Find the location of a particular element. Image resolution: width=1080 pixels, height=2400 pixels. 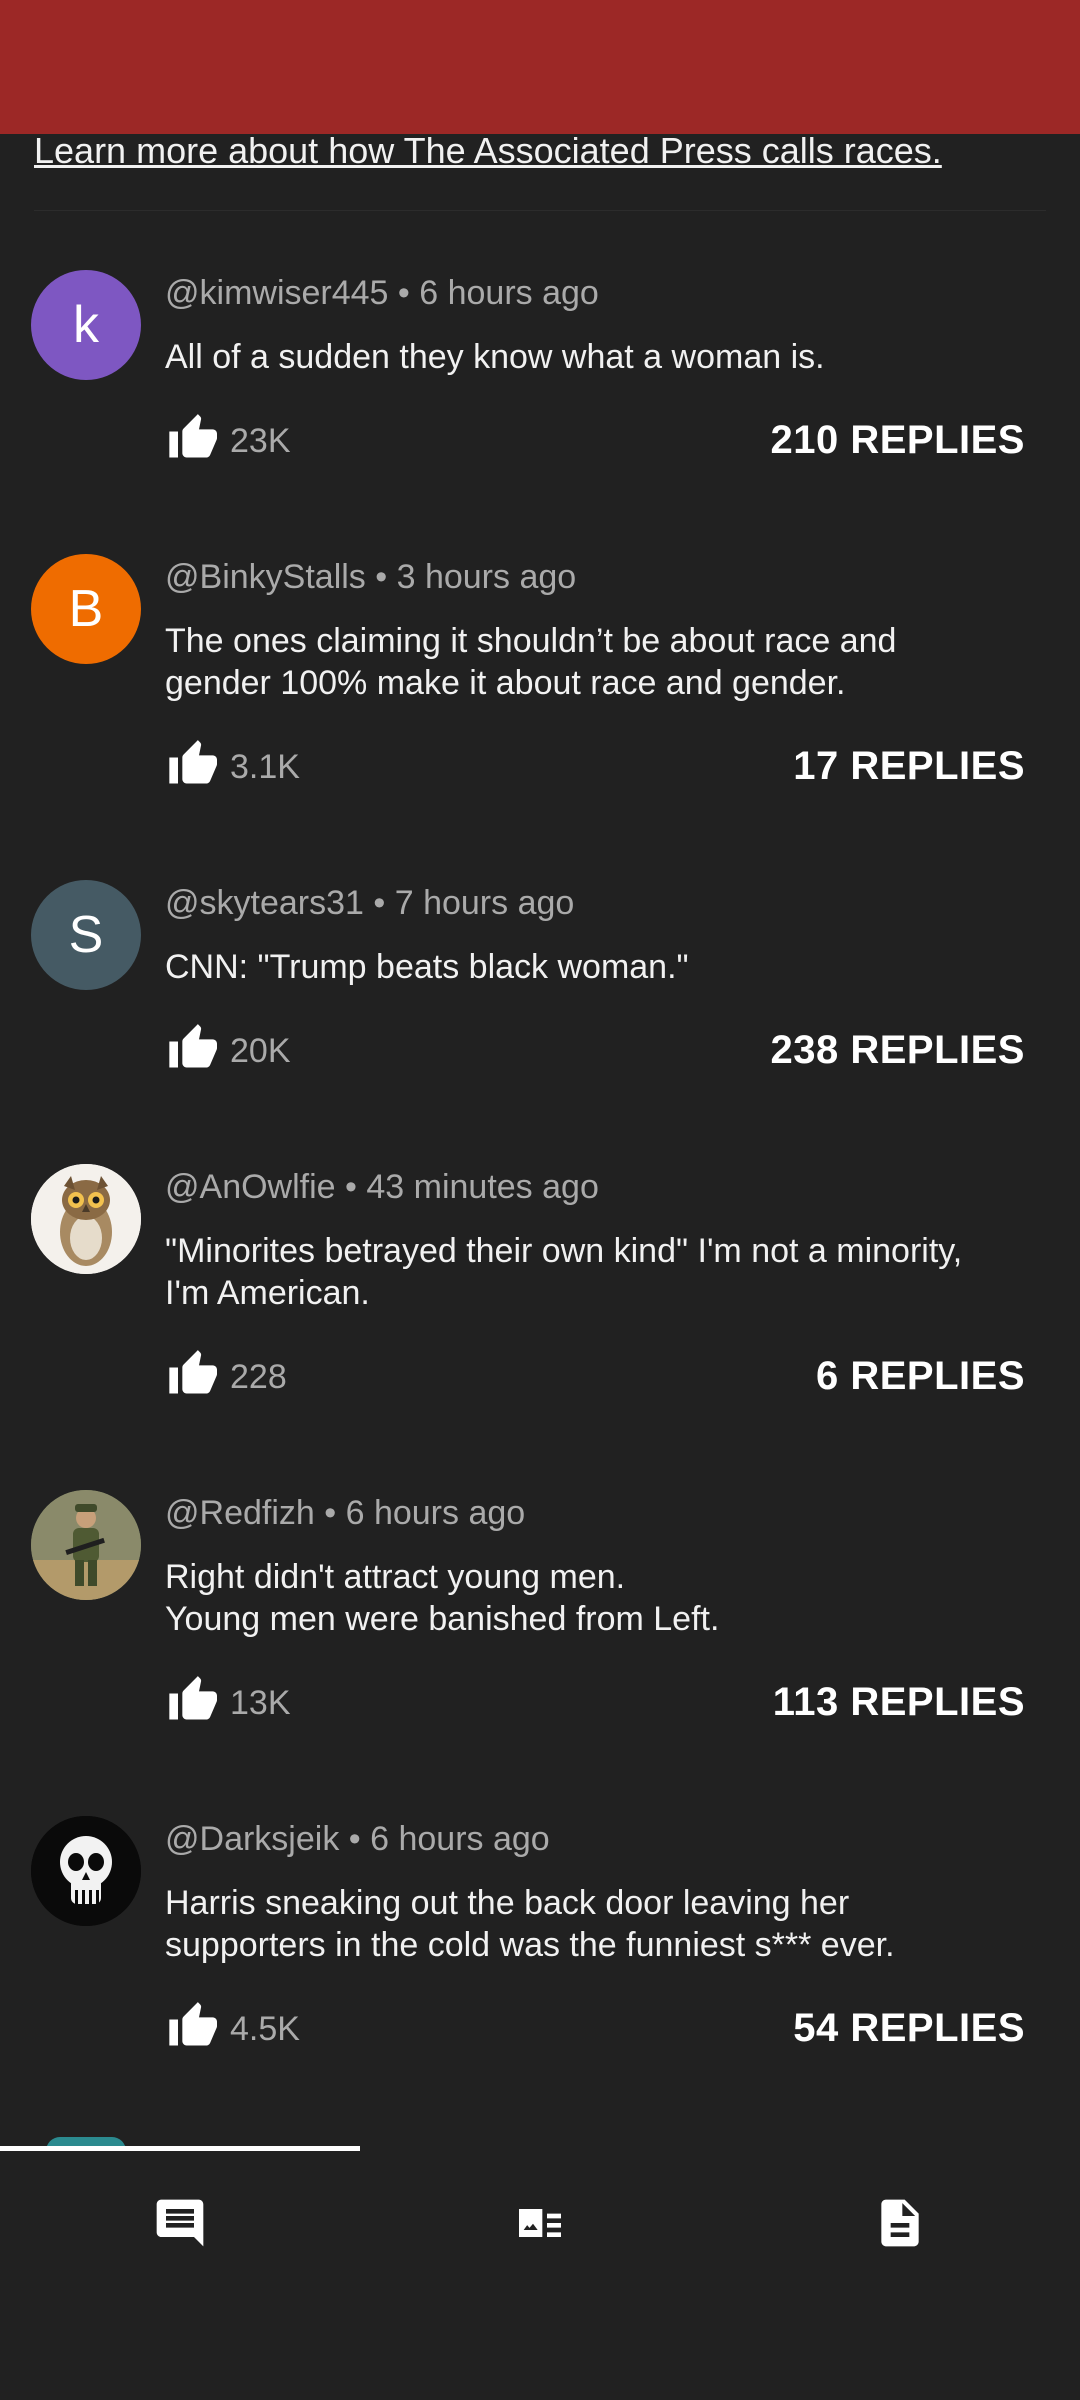

like-count: 4.5K is located at coordinates (265, 2029).